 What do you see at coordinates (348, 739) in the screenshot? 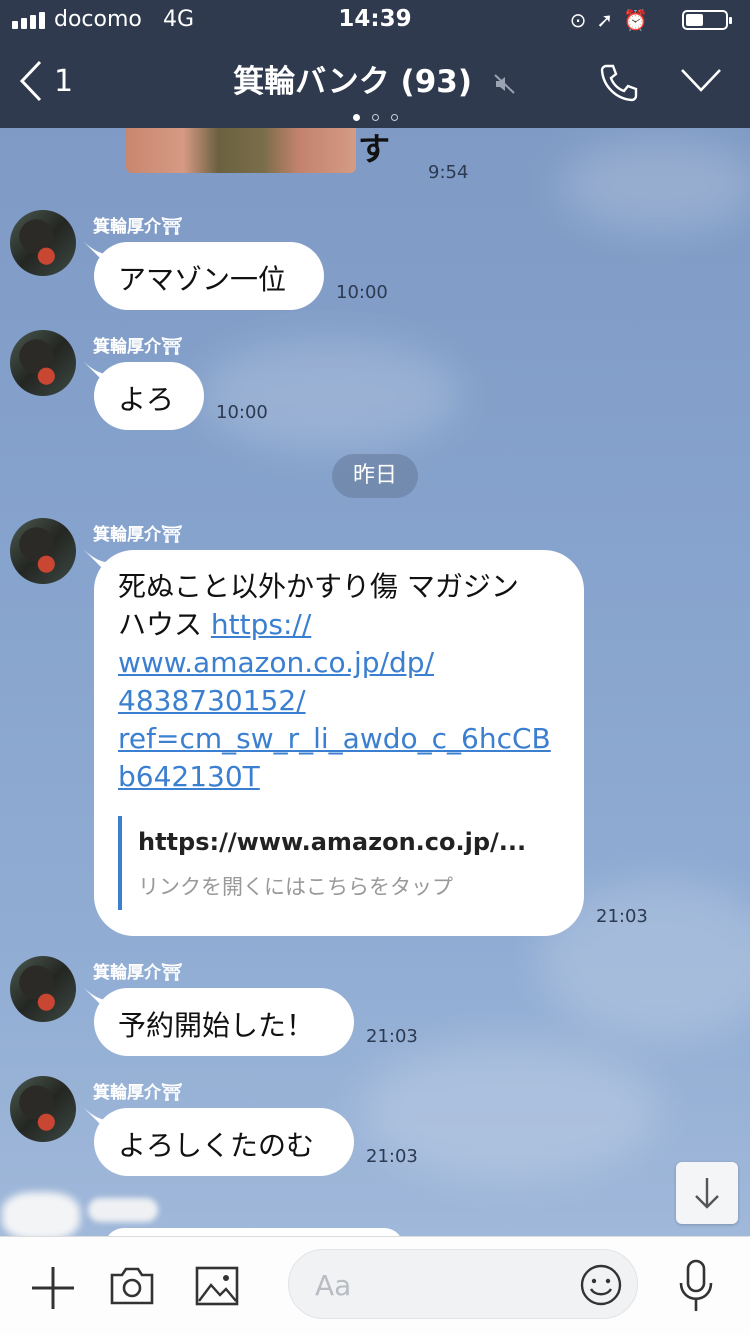
I see `message-link: ref=cm_sw_r_li_awdo_c_6hcCB` at bounding box center [348, 739].